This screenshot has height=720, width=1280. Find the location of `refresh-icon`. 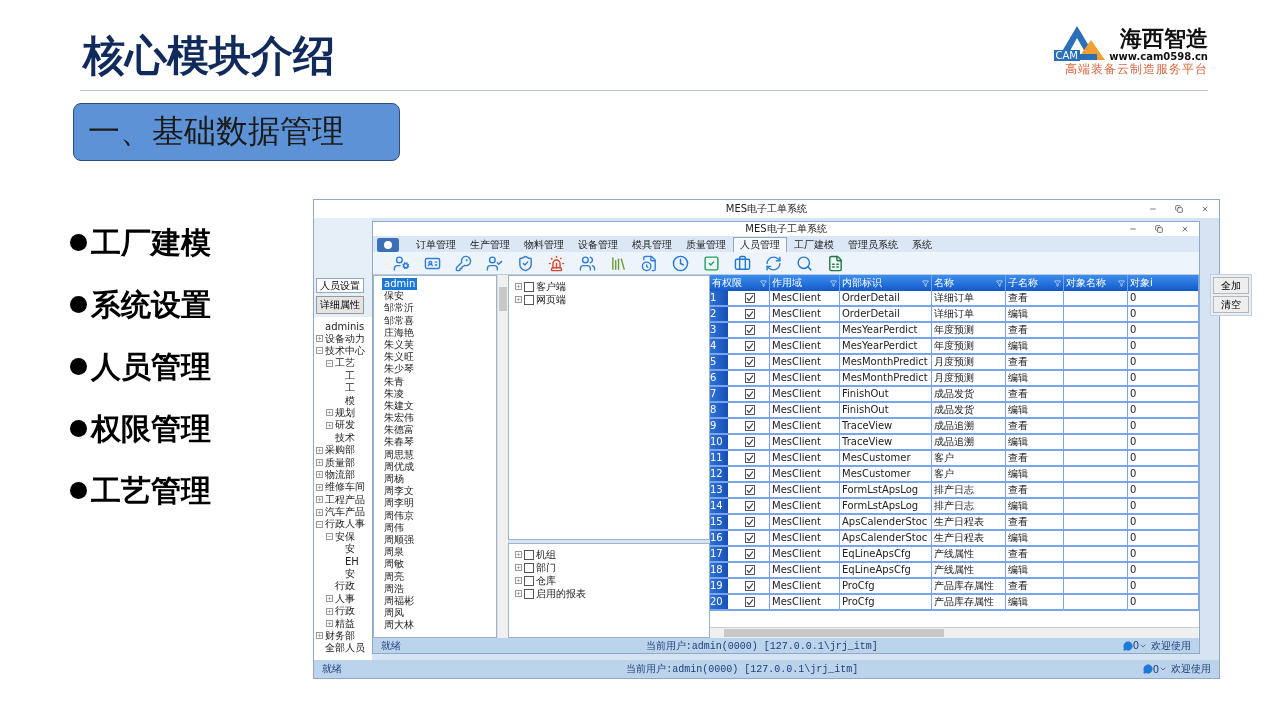

refresh-icon is located at coordinates (773, 263).